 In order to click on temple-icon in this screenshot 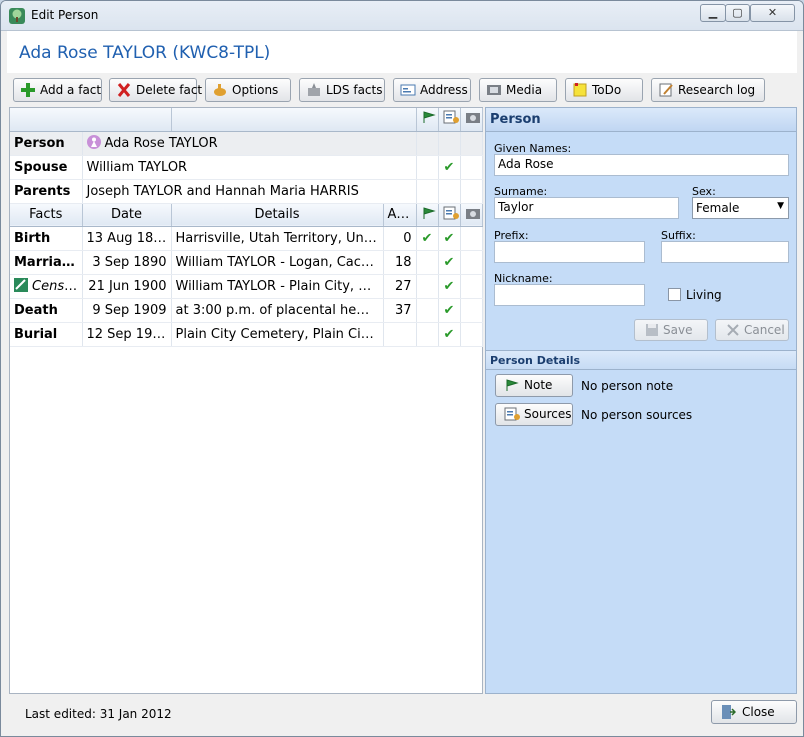, I will do `click(314, 89)`.